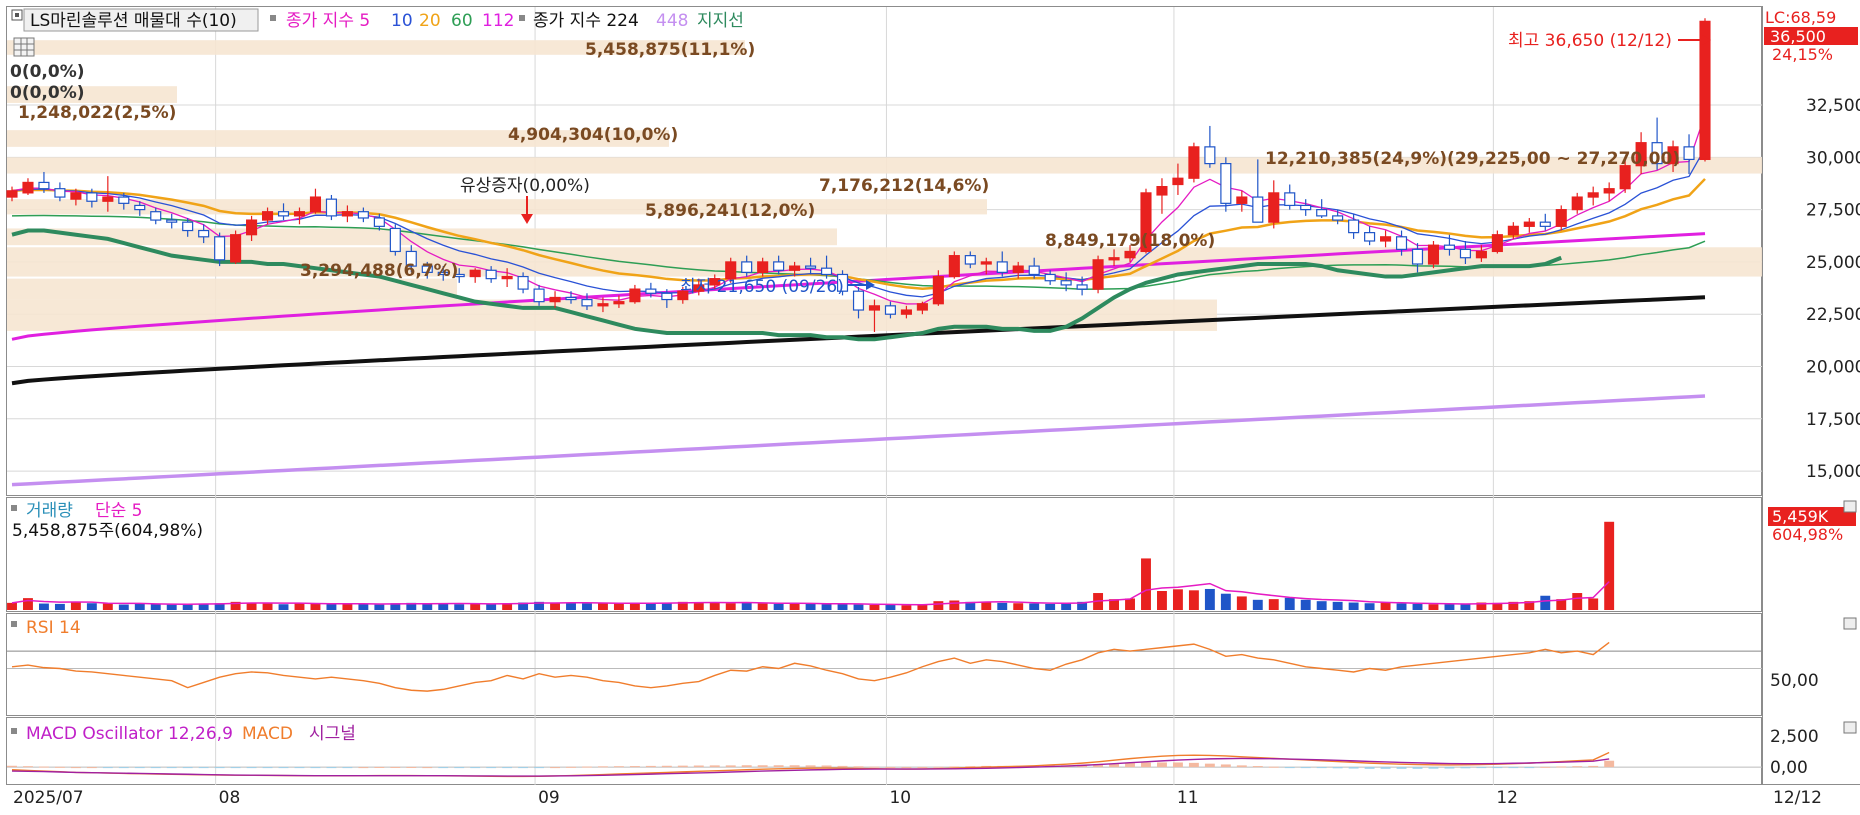  Describe the element at coordinates (232, 289) in the screenshot. I see `volume-profile-band` at that location.